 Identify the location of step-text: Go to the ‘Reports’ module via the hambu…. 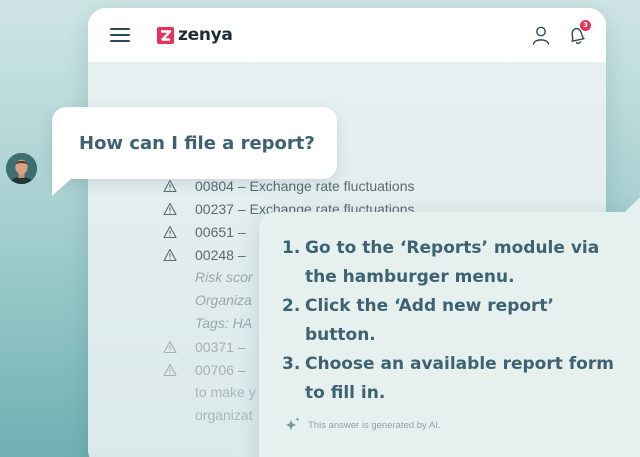
(452, 262).